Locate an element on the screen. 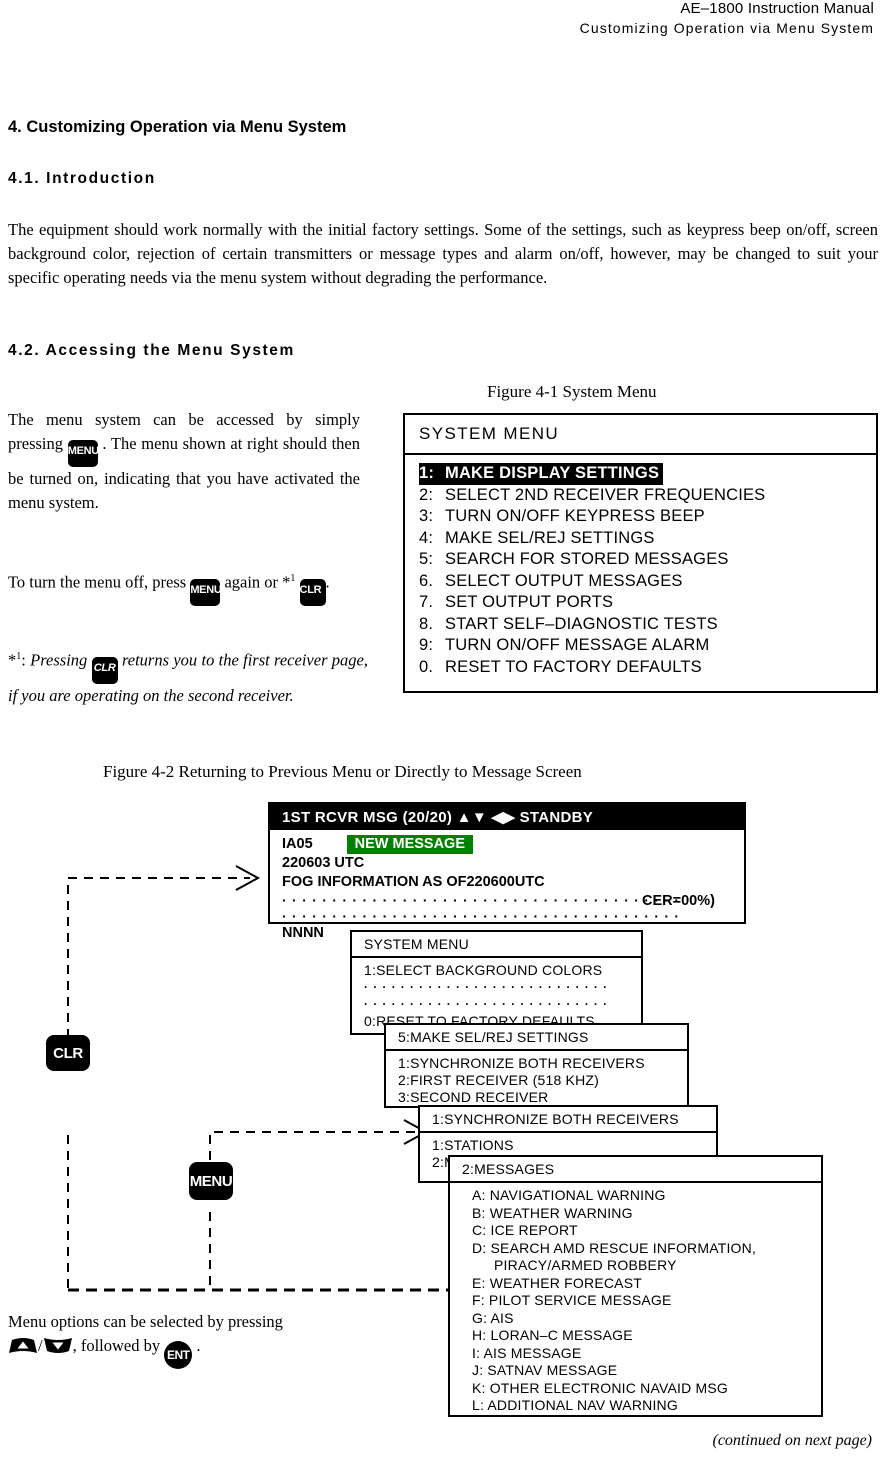  item-label: TURN ON/OFF MESSAGE ALARM is located at coordinates (577, 645).